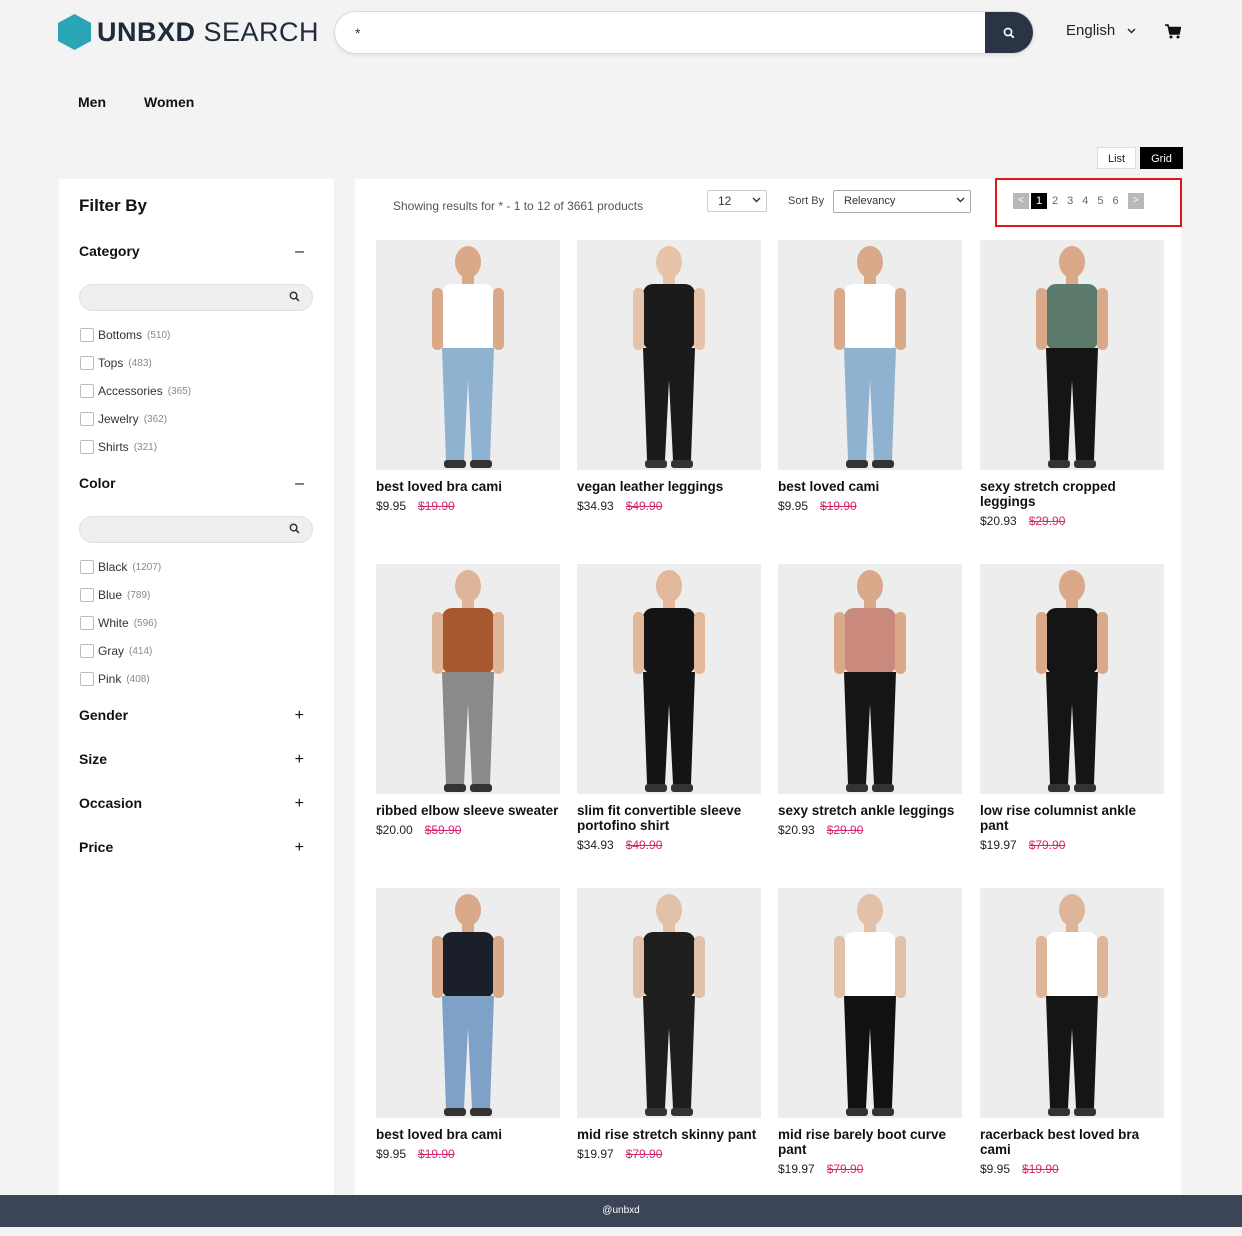 The width and height of the screenshot is (1242, 1236). I want to click on list-view-button: List, so click(1117, 158).